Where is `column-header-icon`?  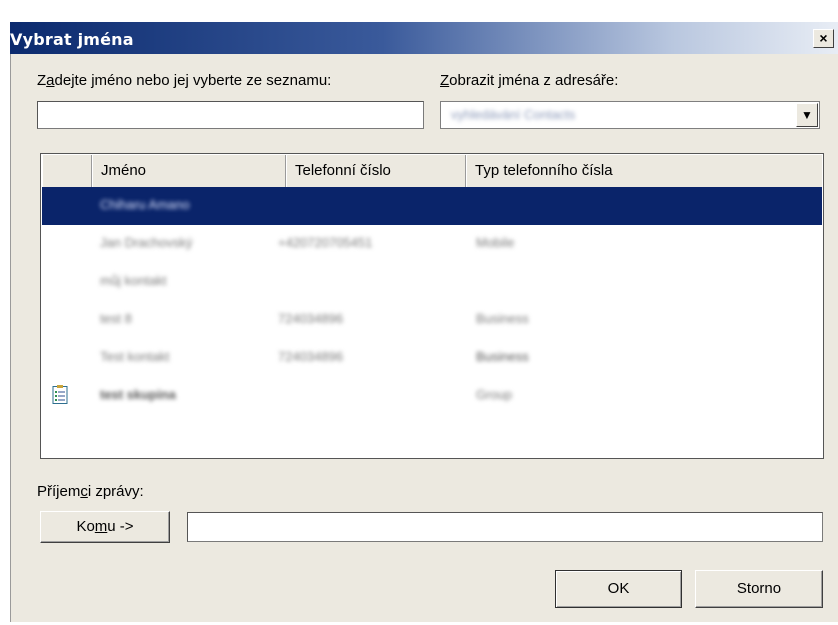
column-header-icon is located at coordinates (67, 171).